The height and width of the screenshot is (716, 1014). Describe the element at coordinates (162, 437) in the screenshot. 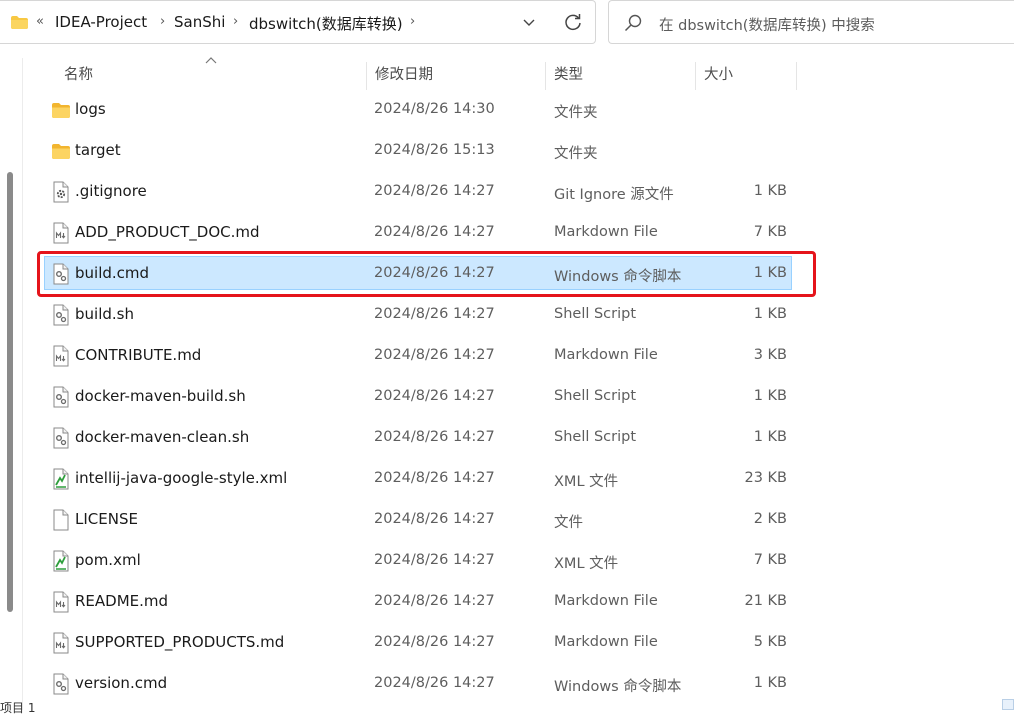

I see `file-name: docker-maven-clean.sh` at that location.